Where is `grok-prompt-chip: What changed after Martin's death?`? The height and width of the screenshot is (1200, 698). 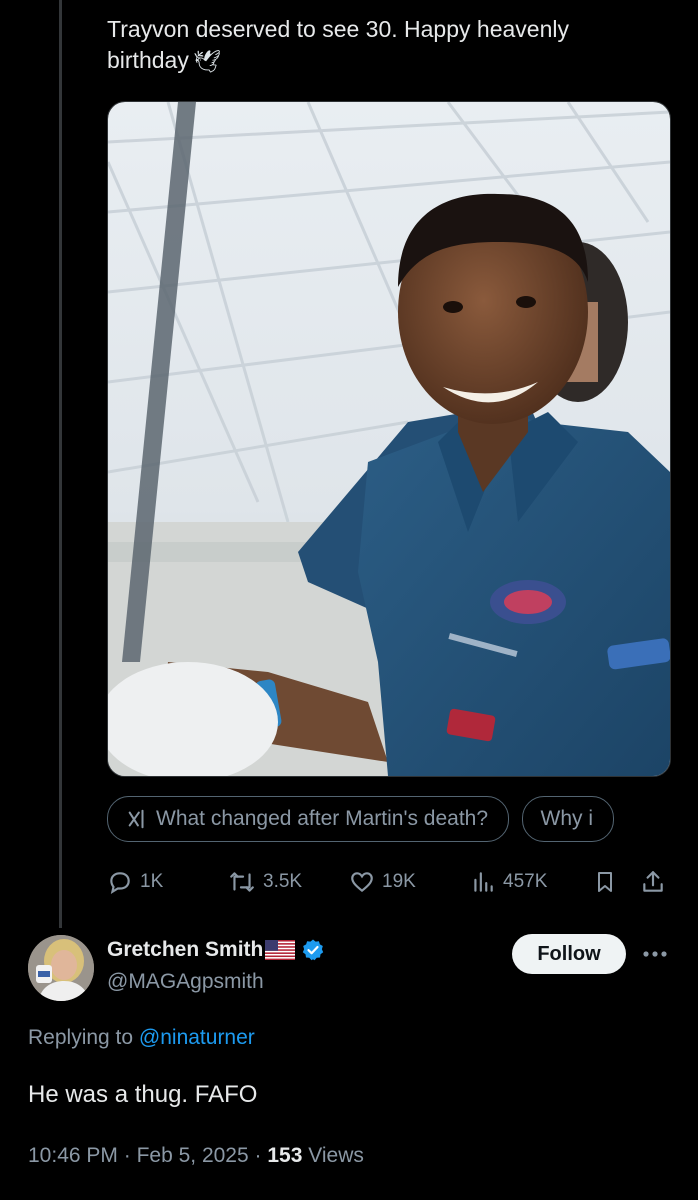
grok-prompt-chip: What changed after Martin's death? is located at coordinates (308, 819).